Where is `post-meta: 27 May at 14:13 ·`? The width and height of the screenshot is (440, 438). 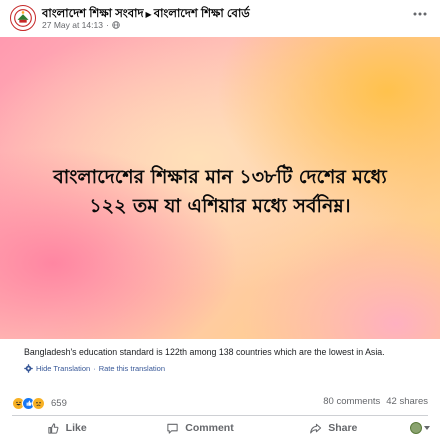
post-meta: 27 May at 14:13 · is located at coordinates (81, 25).